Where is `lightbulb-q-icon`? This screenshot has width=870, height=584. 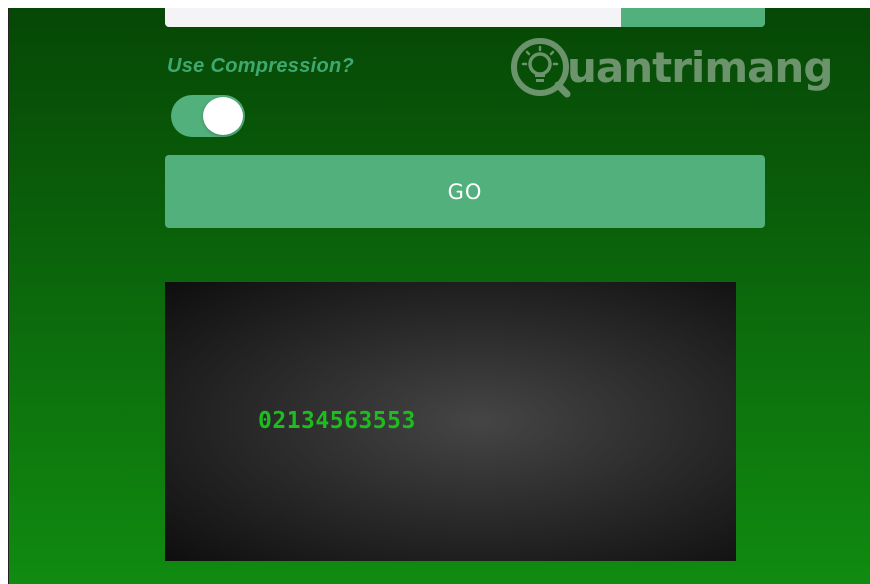
lightbulb-q-icon is located at coordinates (541, 68).